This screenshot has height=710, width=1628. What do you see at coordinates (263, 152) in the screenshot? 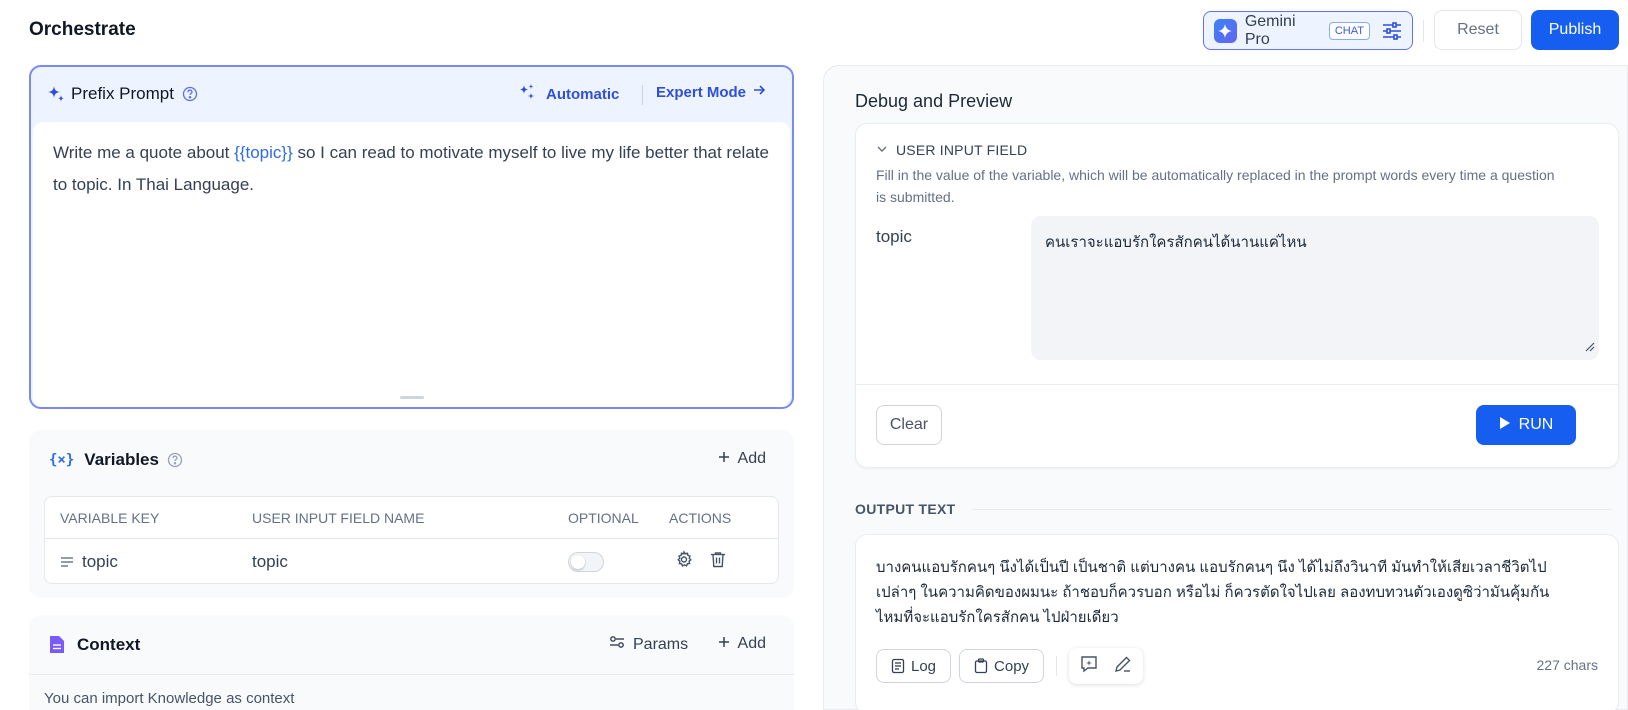
I see `prompt-variable-token: {{topic}}` at bounding box center [263, 152].